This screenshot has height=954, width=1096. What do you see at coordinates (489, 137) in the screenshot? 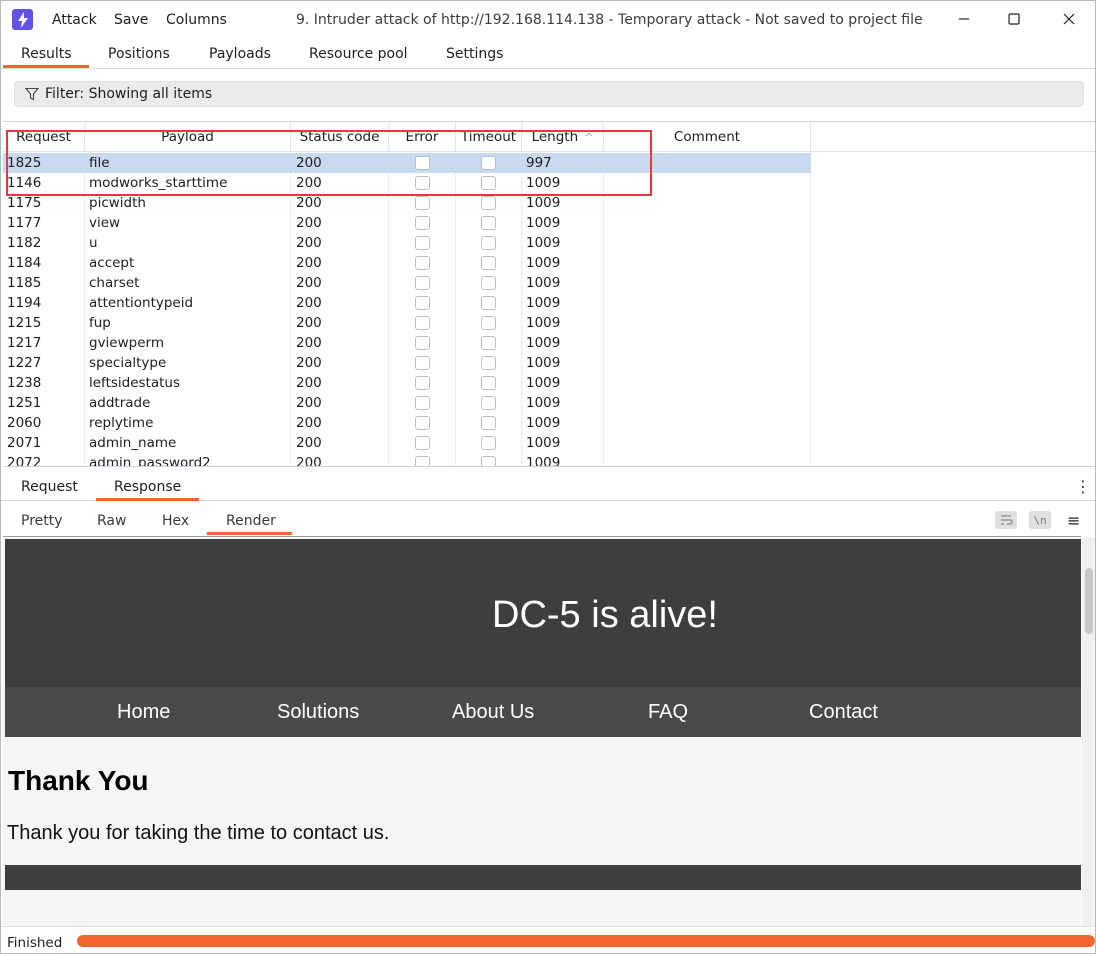
I see `column-header-timeout: Timeout` at bounding box center [489, 137].